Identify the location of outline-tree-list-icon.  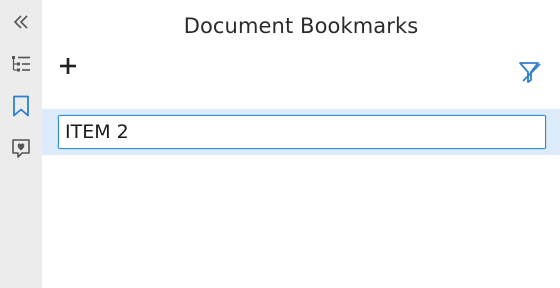
(21, 64).